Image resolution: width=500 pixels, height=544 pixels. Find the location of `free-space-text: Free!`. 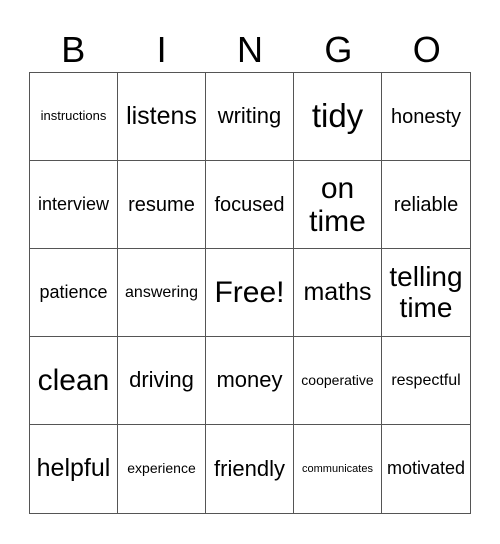

free-space-text: Free! is located at coordinates (249, 292).